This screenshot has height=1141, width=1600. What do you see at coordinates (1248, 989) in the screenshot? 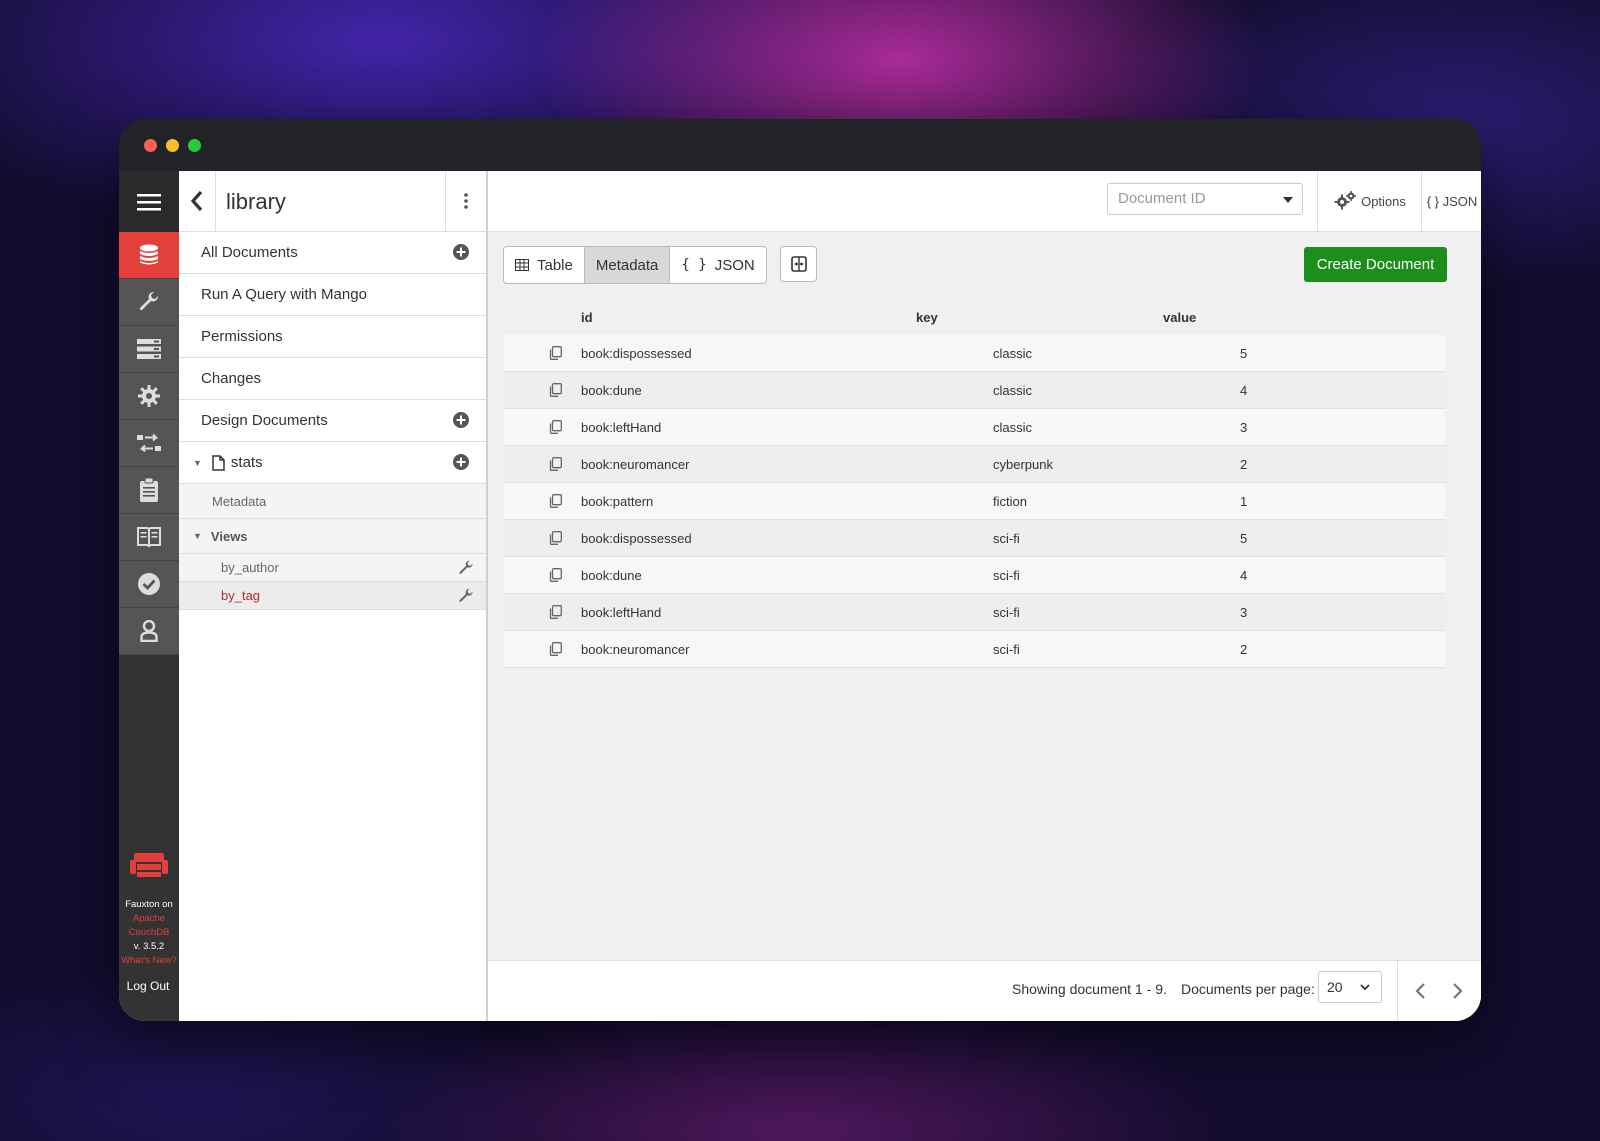
I see `per-page-label: Documents per page:` at bounding box center [1248, 989].